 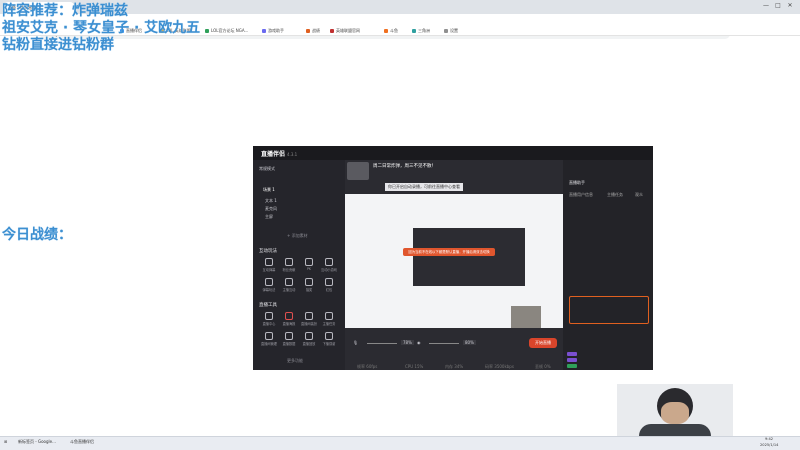 I want to click on bookmark-item: 三角洲, so click(x=421, y=31).